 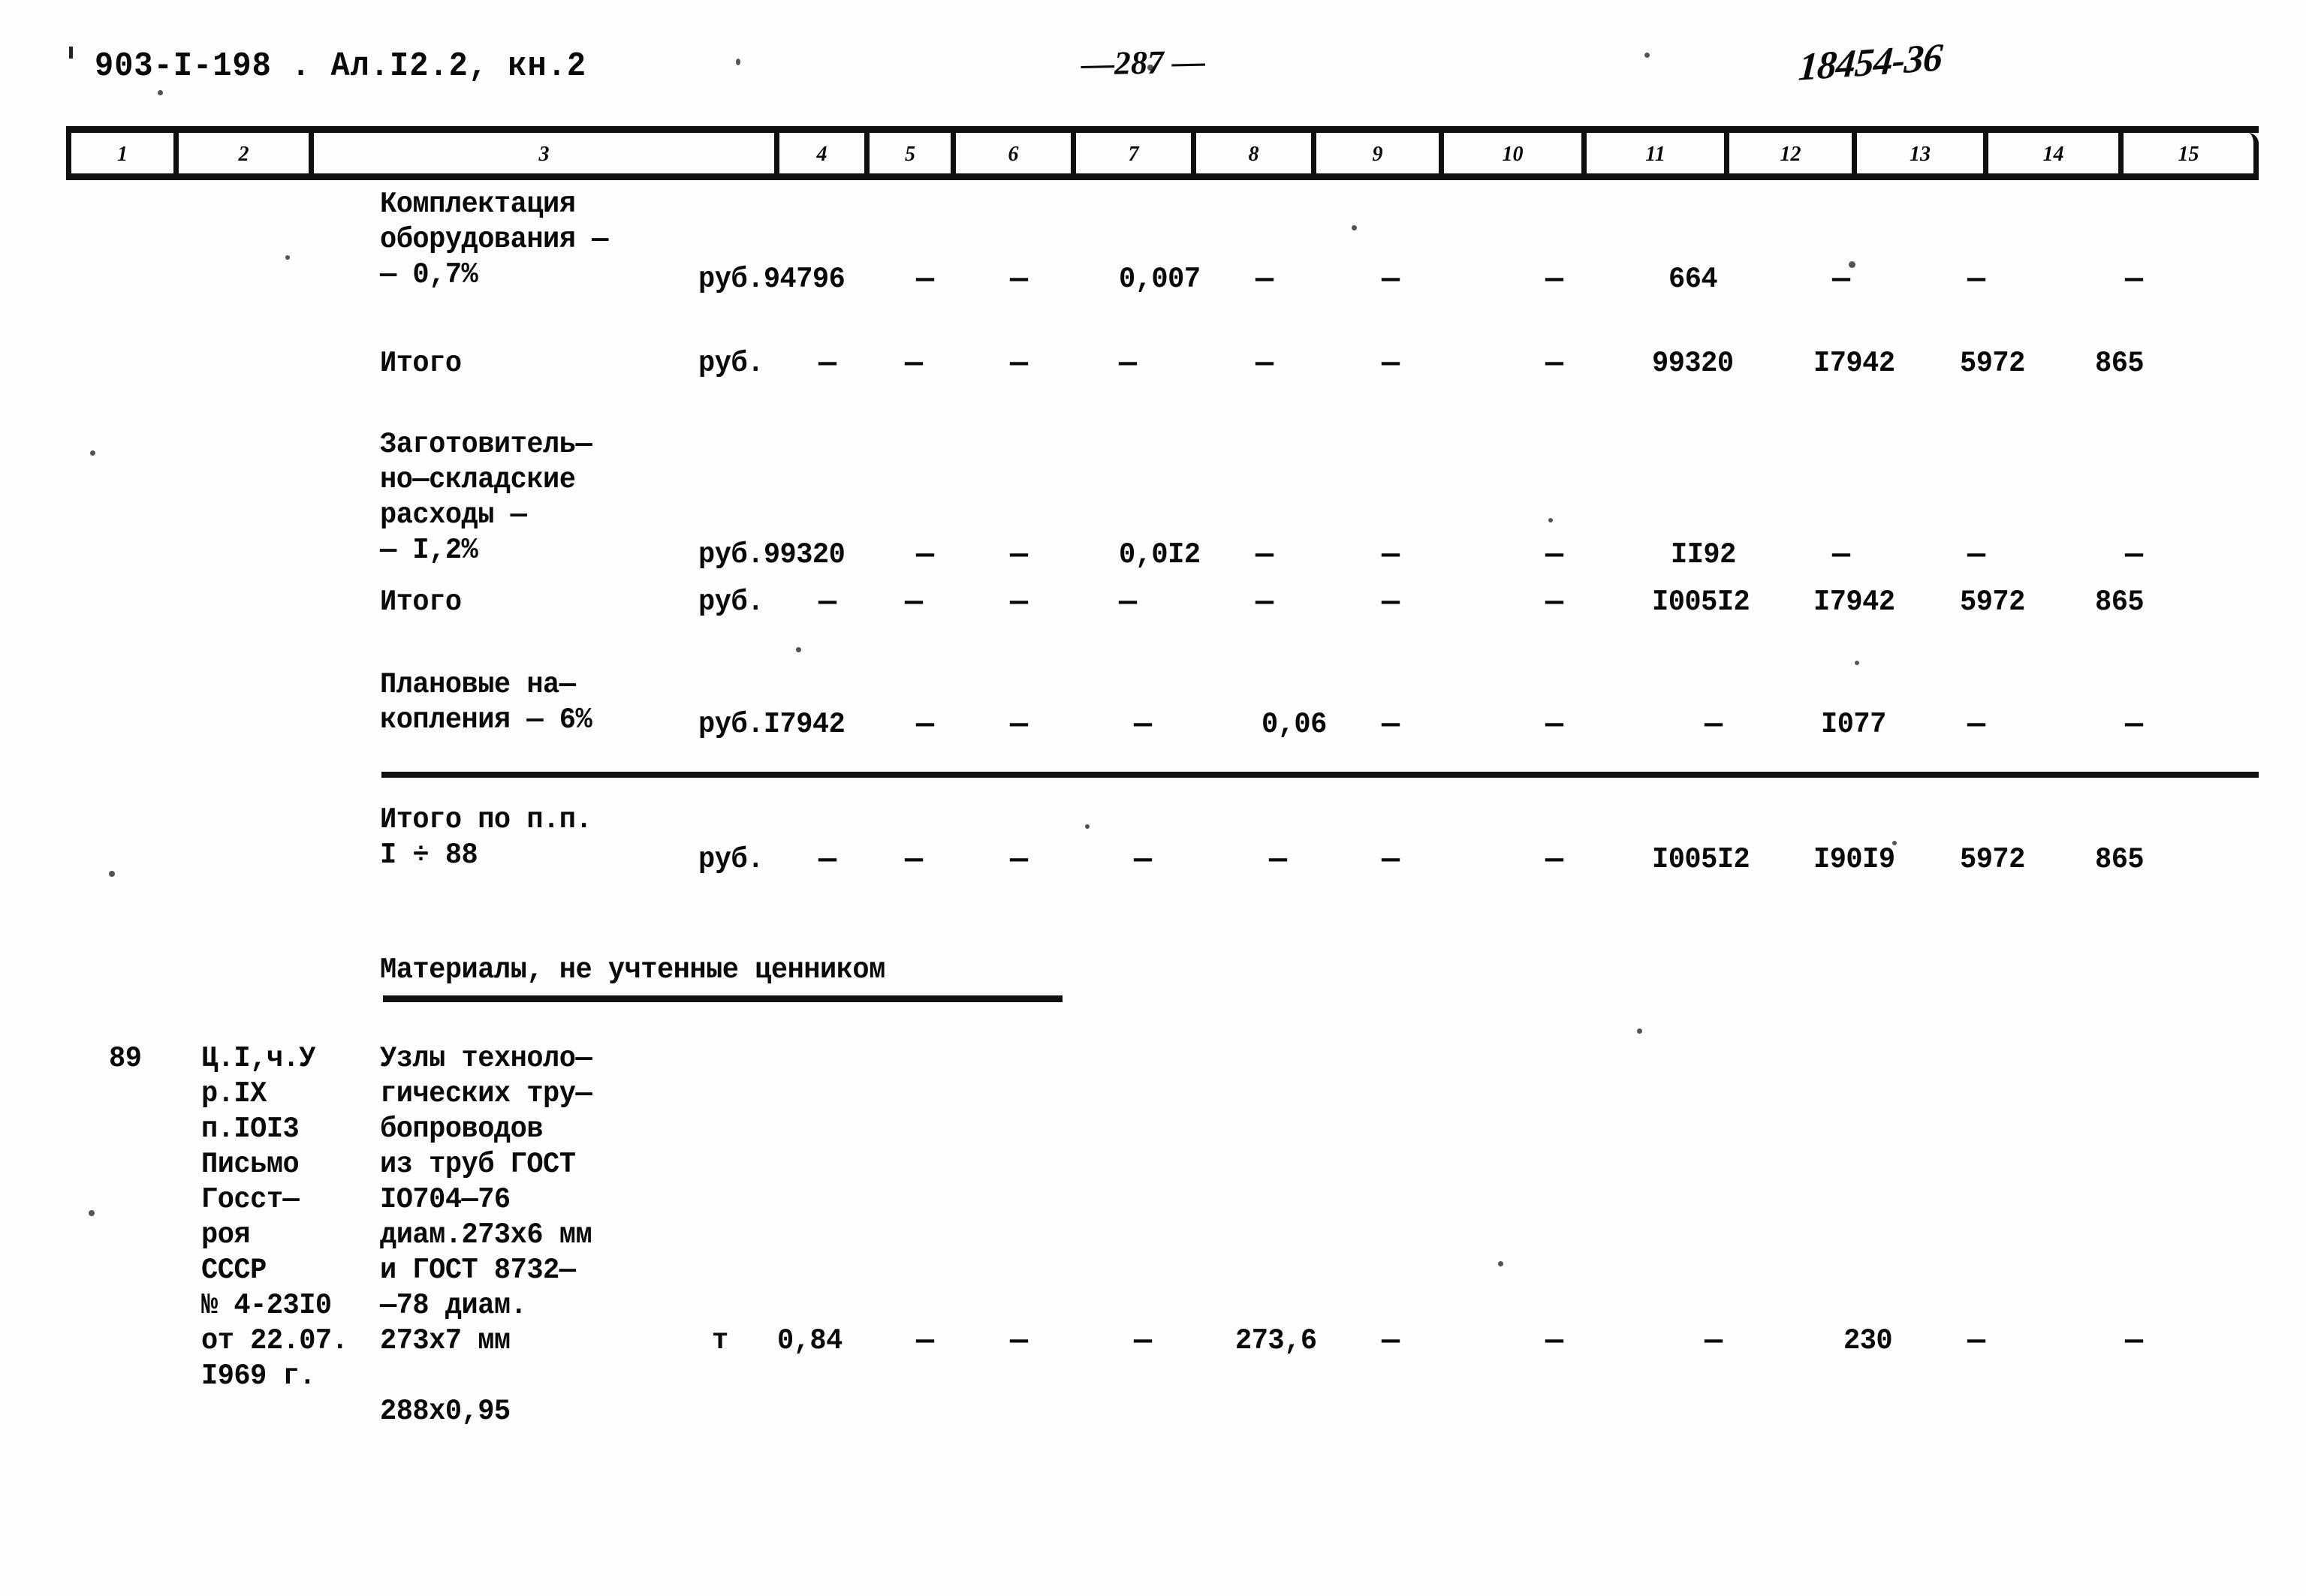 I want to click on cell-col12: I005I2, so click(x=1701, y=602).